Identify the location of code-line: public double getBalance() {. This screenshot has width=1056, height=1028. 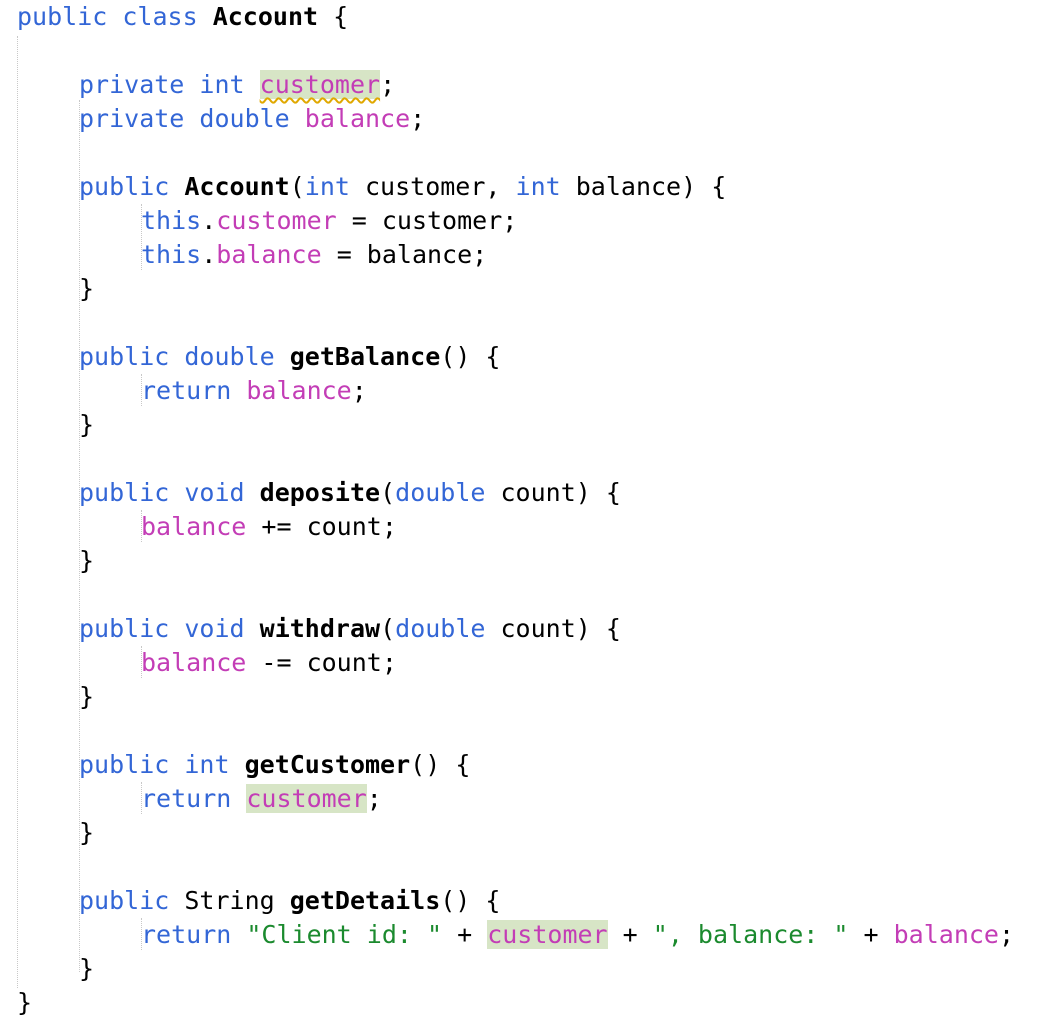
(289, 357).